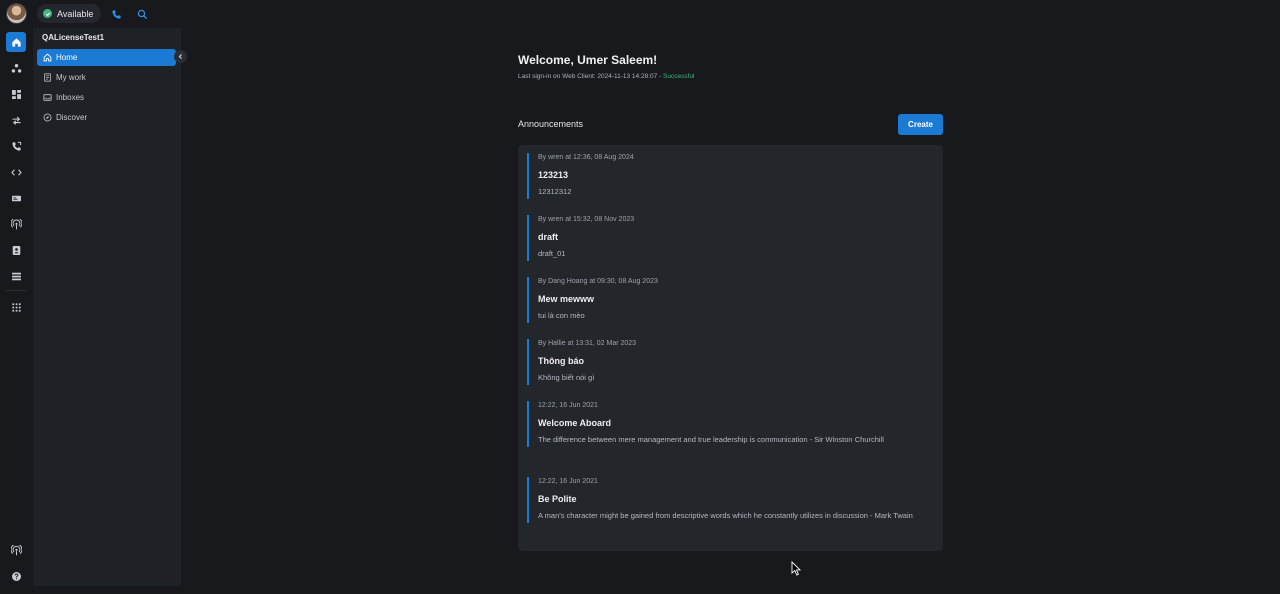  What do you see at coordinates (16, 68) in the screenshot?
I see `contacts-icon` at bounding box center [16, 68].